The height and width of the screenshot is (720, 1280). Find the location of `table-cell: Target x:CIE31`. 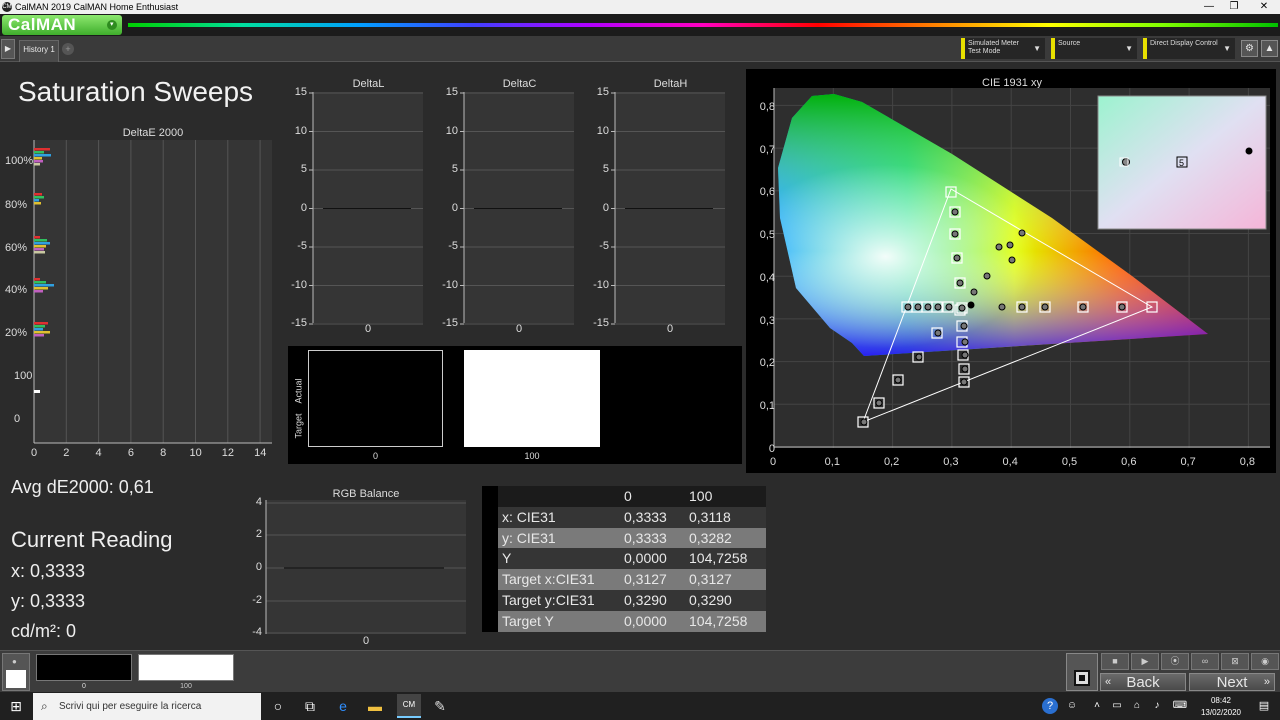

table-cell: Target x:CIE31 is located at coordinates (548, 579).